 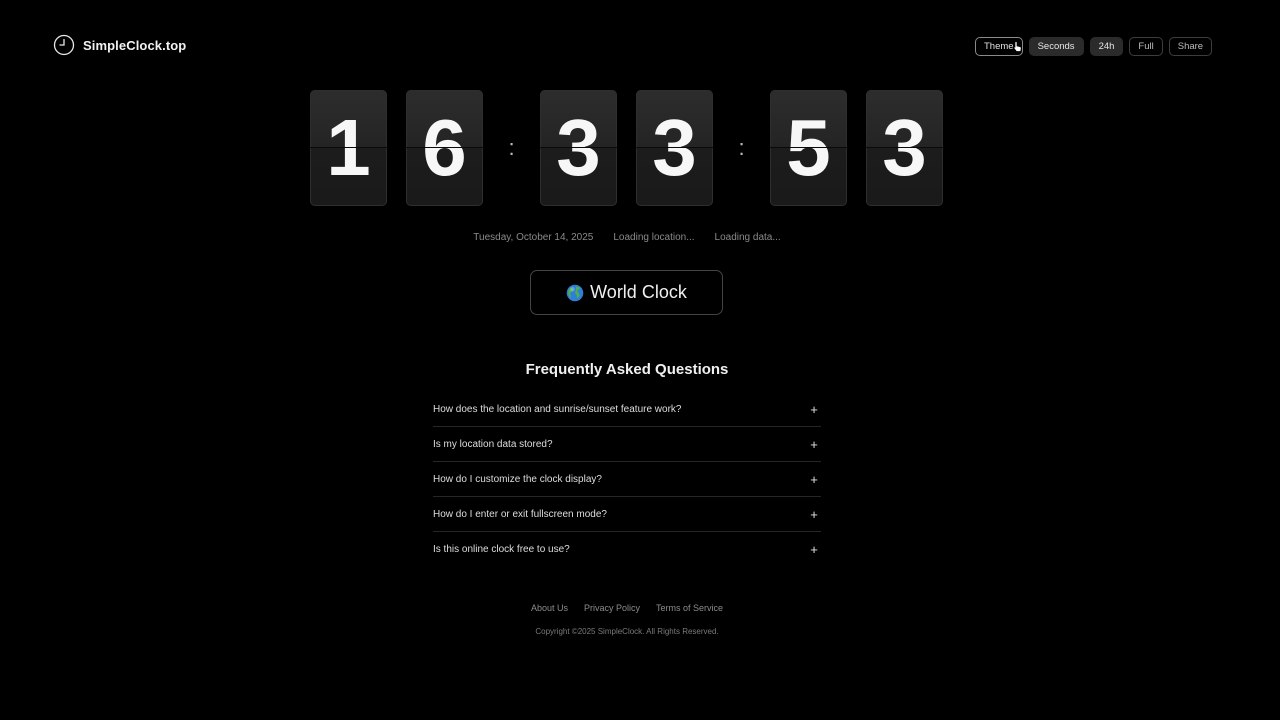 What do you see at coordinates (135, 45) in the screenshot?
I see `brand-name: SimpleClock.top` at bounding box center [135, 45].